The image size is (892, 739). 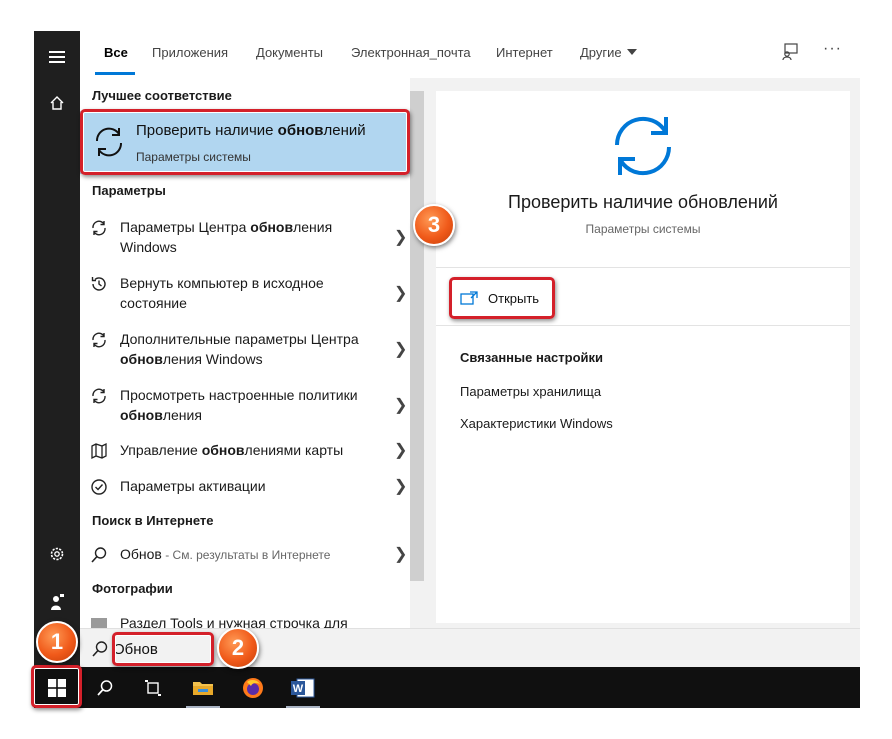 What do you see at coordinates (132, 588) in the screenshot?
I see `photos-heading: Фотографии` at bounding box center [132, 588].